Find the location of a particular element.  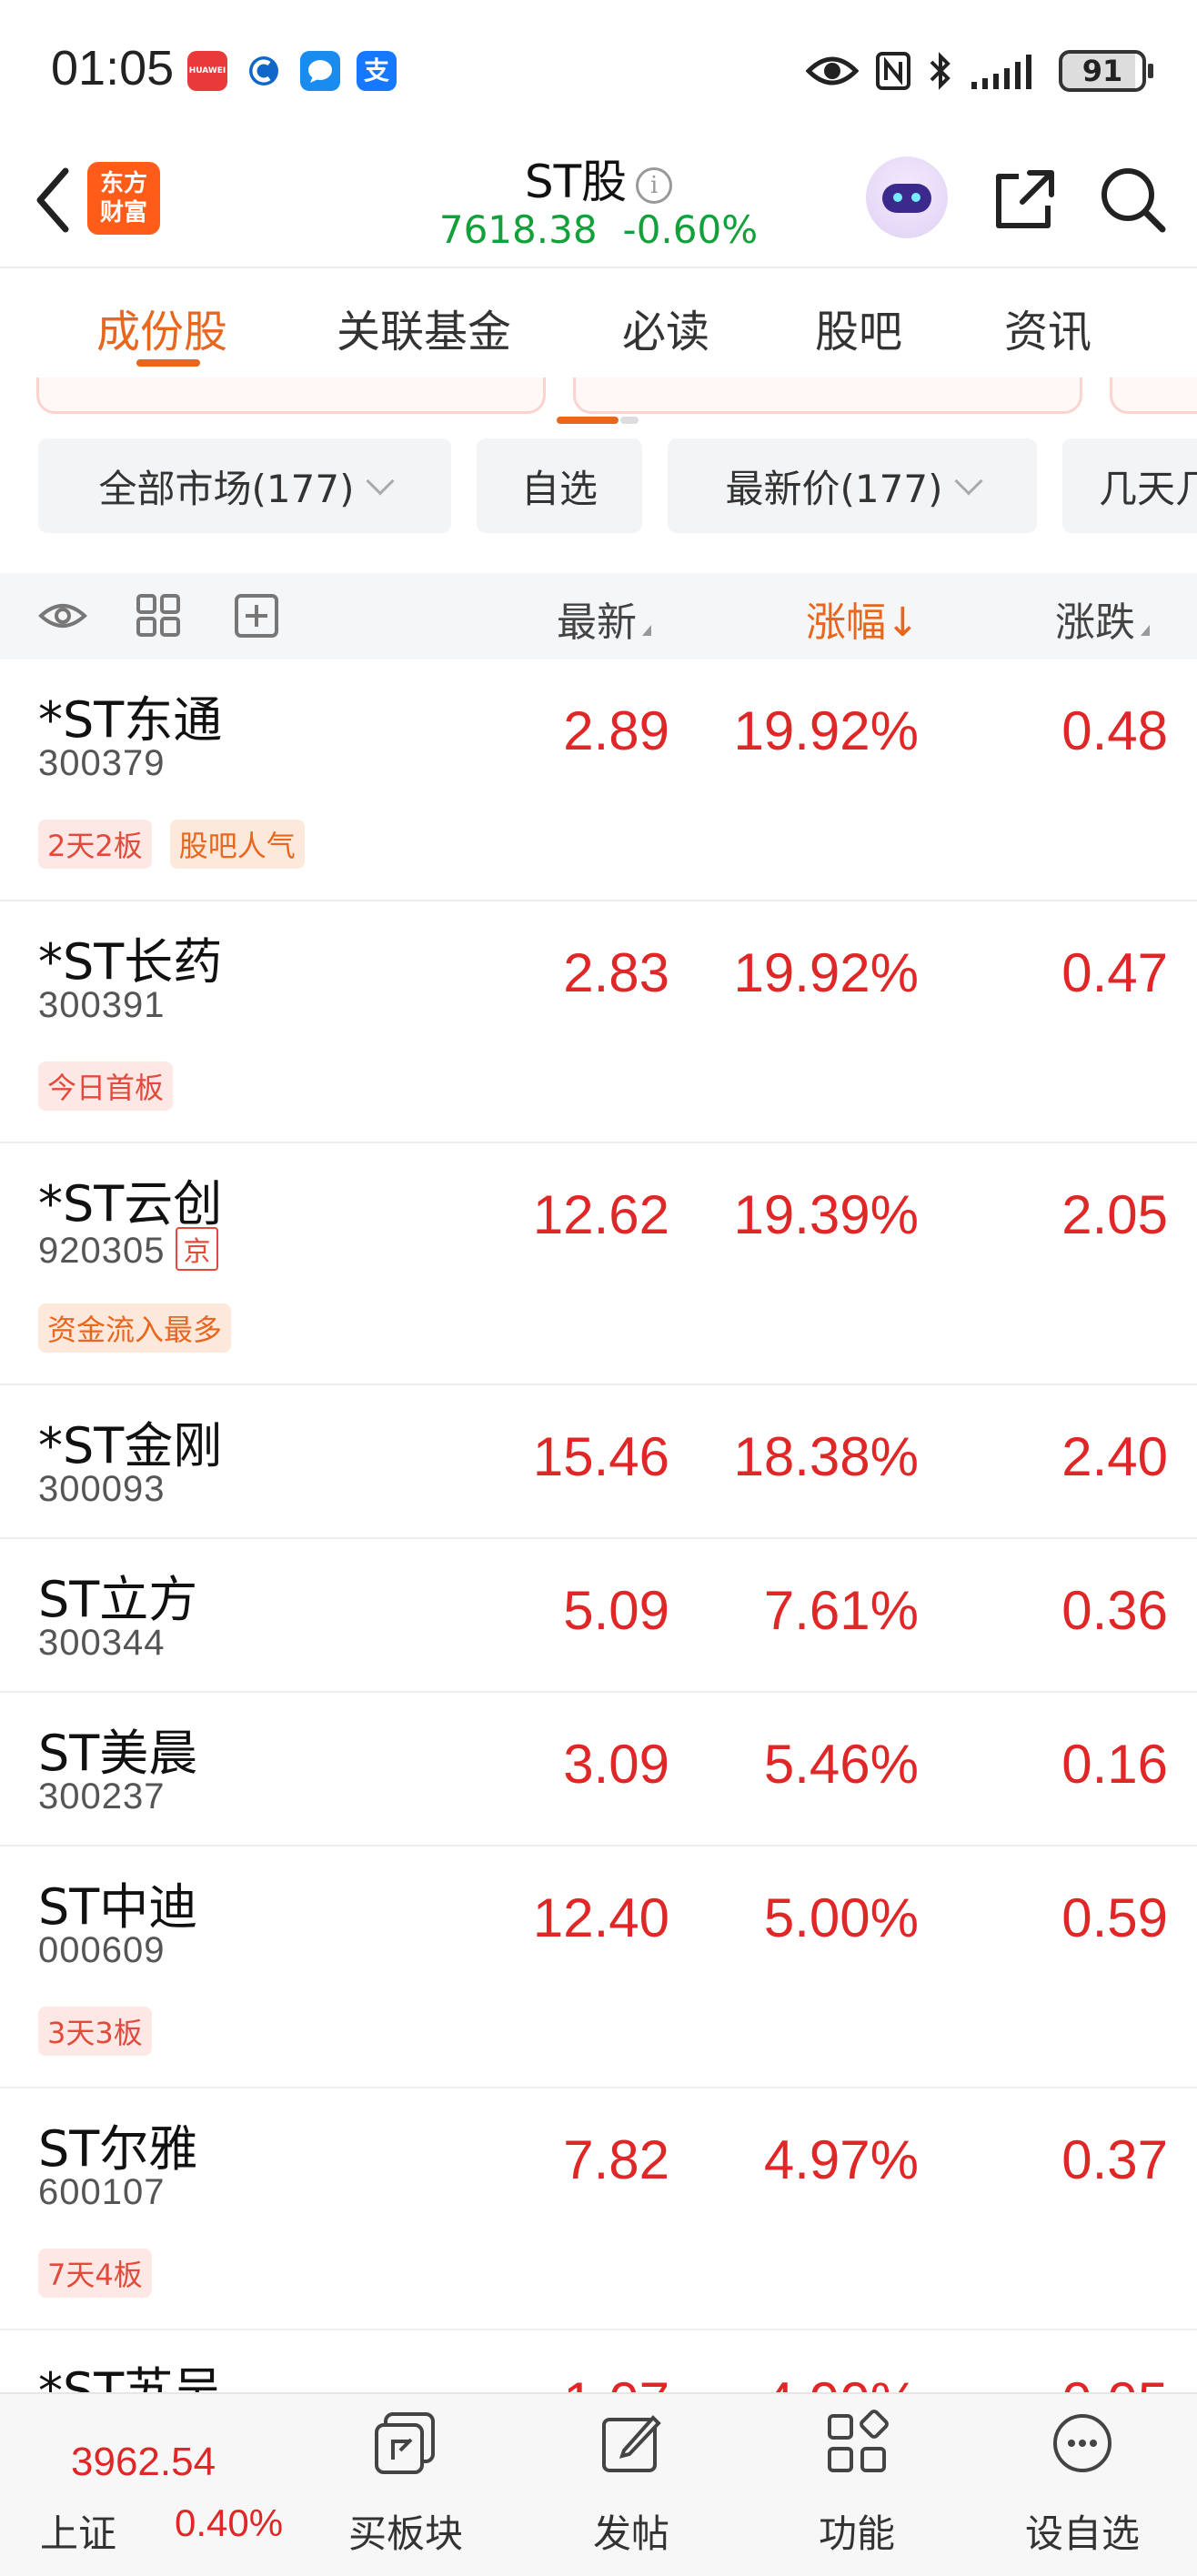

table-row: *ST金刚 300093 15.46 18.38% 2.40 is located at coordinates (598, 1462).